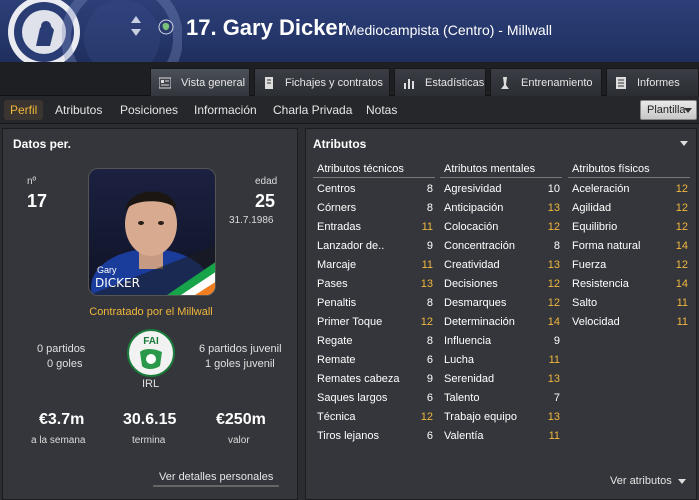 The image size is (699, 500). What do you see at coordinates (589, 265) in the screenshot?
I see `attribute-name: Fuerza` at bounding box center [589, 265].